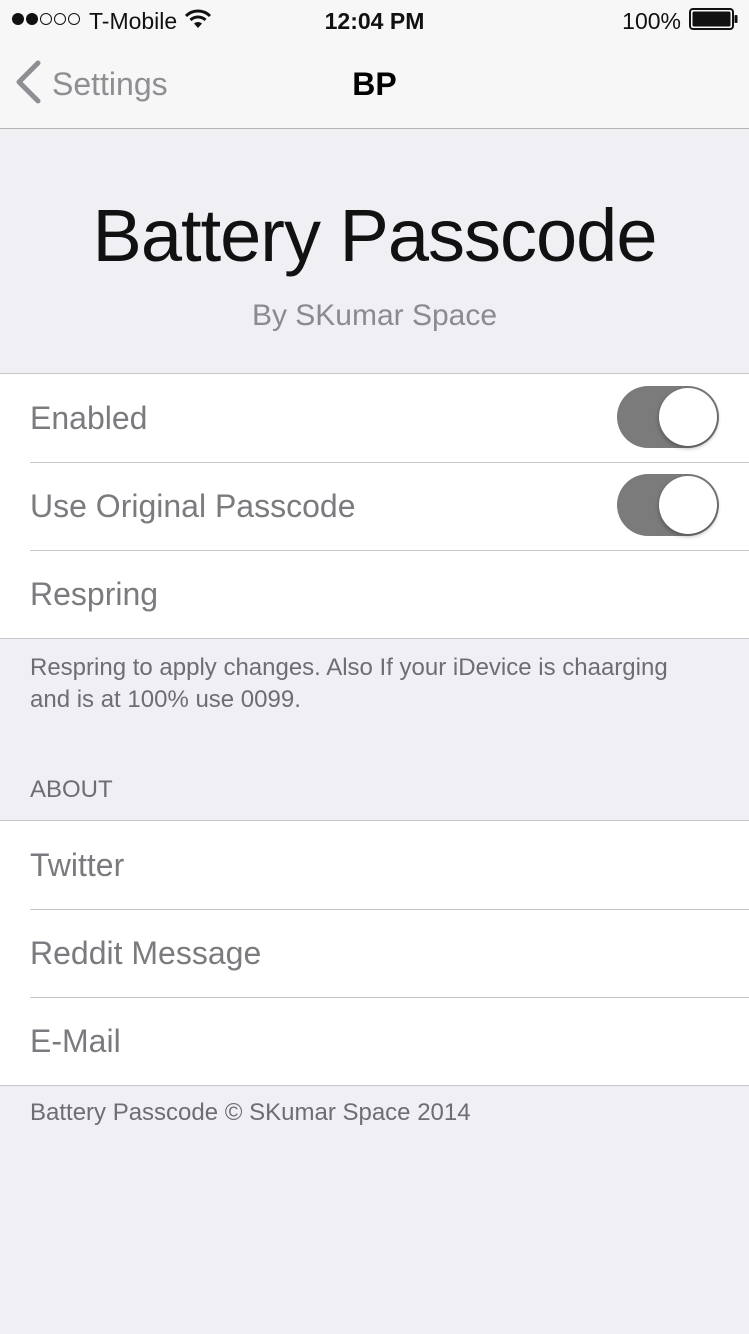 This screenshot has height=1334, width=749. What do you see at coordinates (374, 418) in the screenshot?
I see `enabled-row: Enabled` at bounding box center [374, 418].